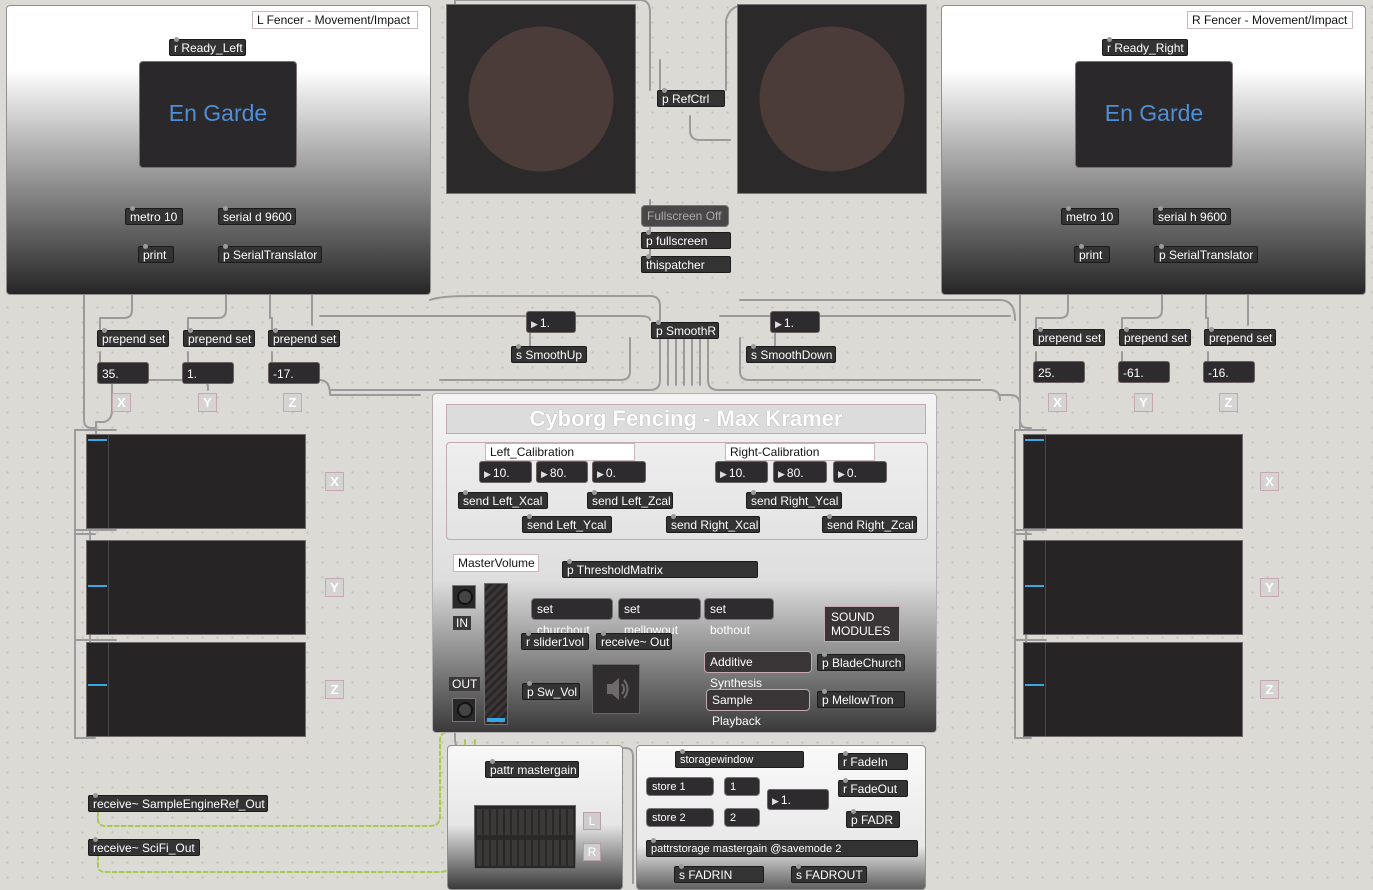 The image size is (1373, 890). I want to click on audio-in-ring-icon, so click(465, 597).